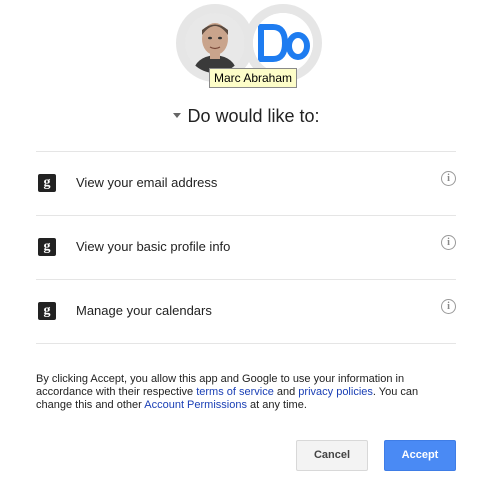 The image size is (493, 496). I want to click on consent-heading-text: Do would like to:, so click(253, 116).